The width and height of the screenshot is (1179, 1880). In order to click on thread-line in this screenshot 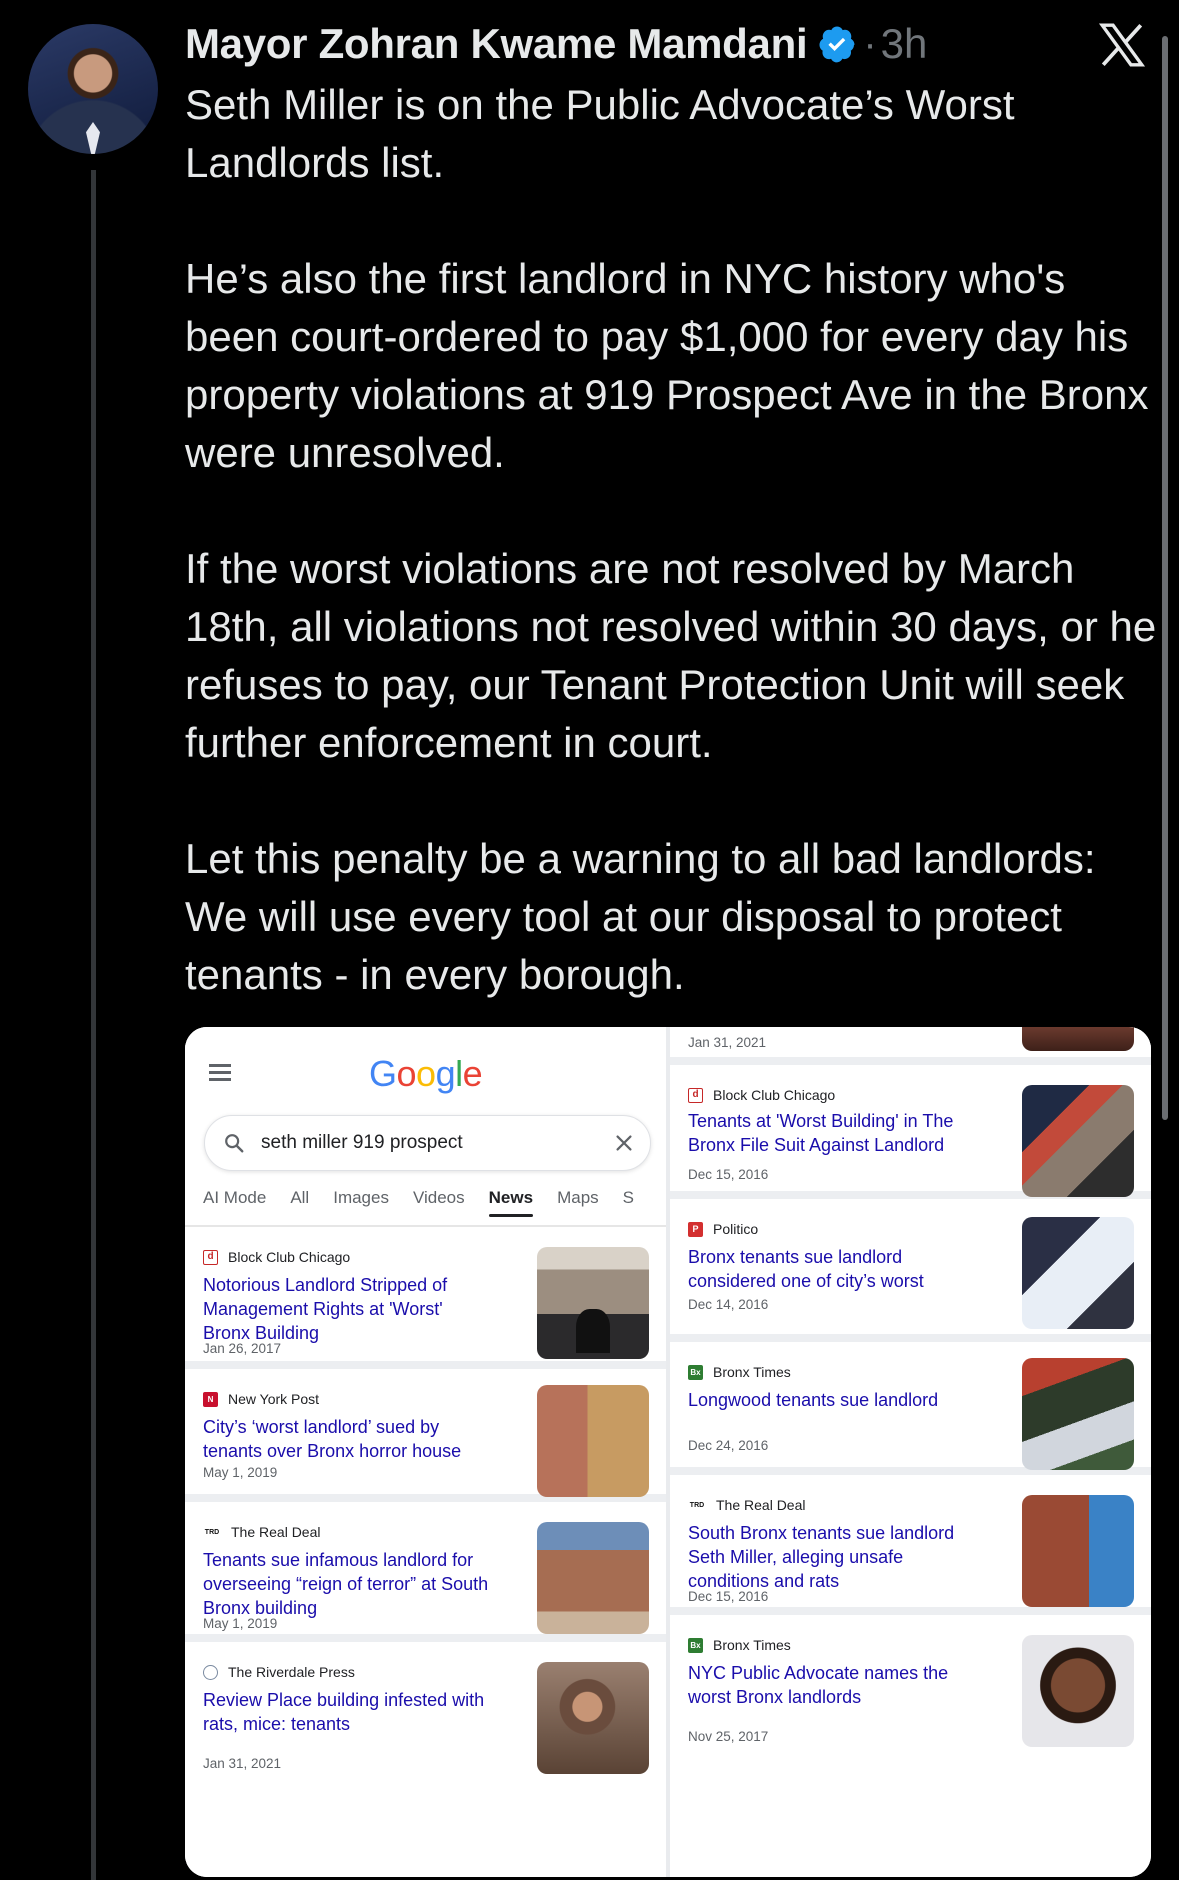, I will do `click(93, 1025)`.